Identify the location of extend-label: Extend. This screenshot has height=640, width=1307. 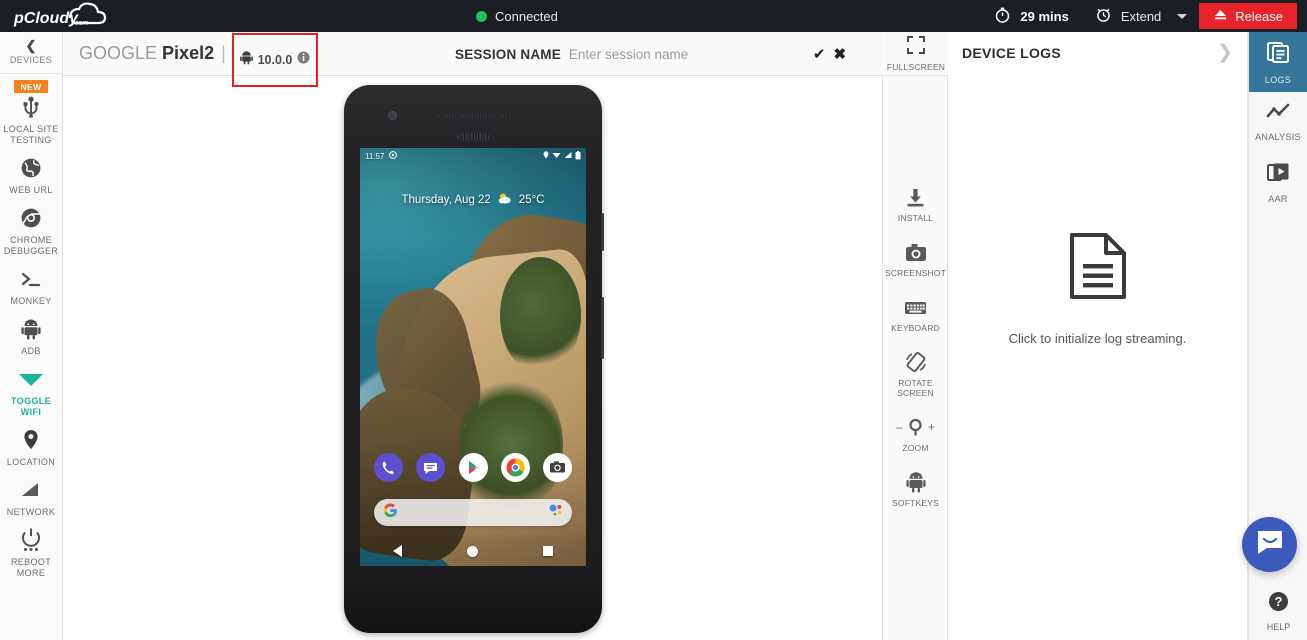
(1141, 16).